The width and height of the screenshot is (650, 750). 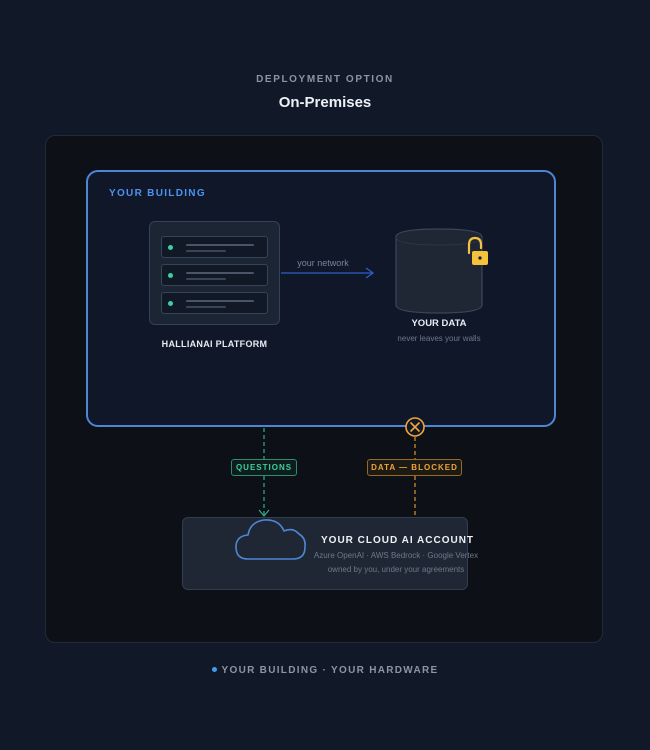 I want to click on cloud-owner-note: owned by you, under your agreements, so click(x=396, y=569).